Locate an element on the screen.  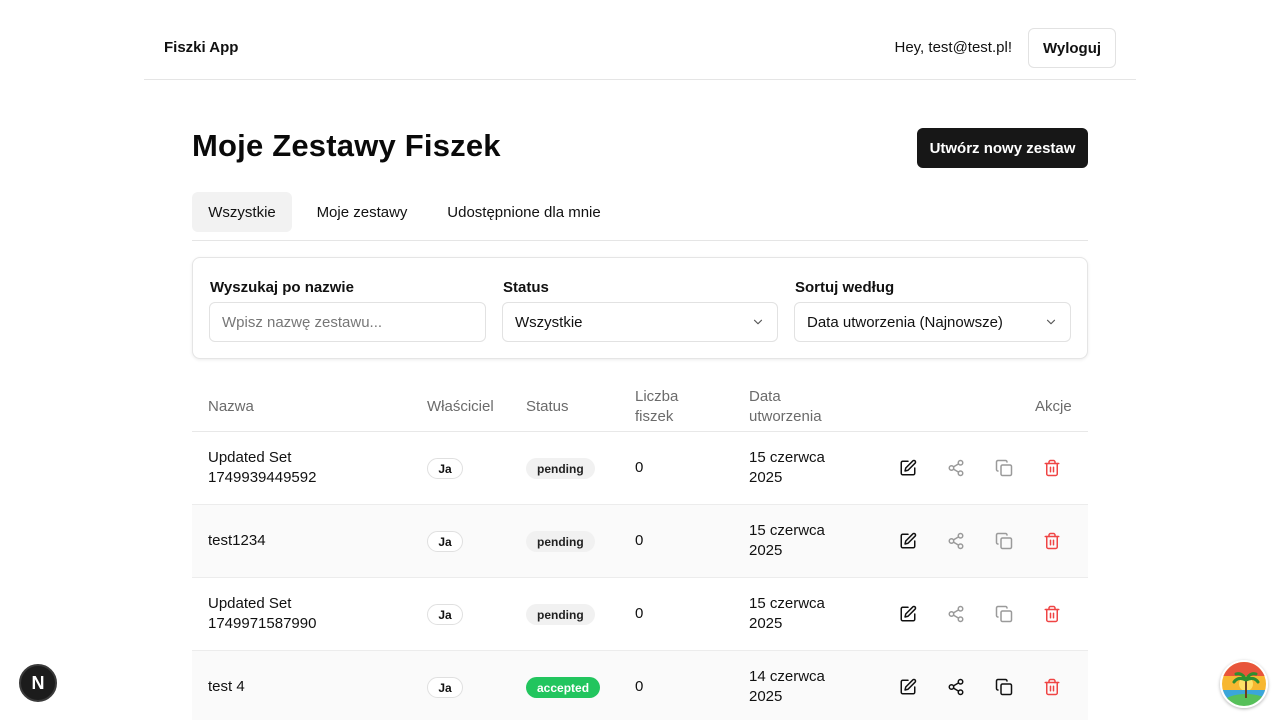
dev-tools-button: N is located at coordinates (38, 683).